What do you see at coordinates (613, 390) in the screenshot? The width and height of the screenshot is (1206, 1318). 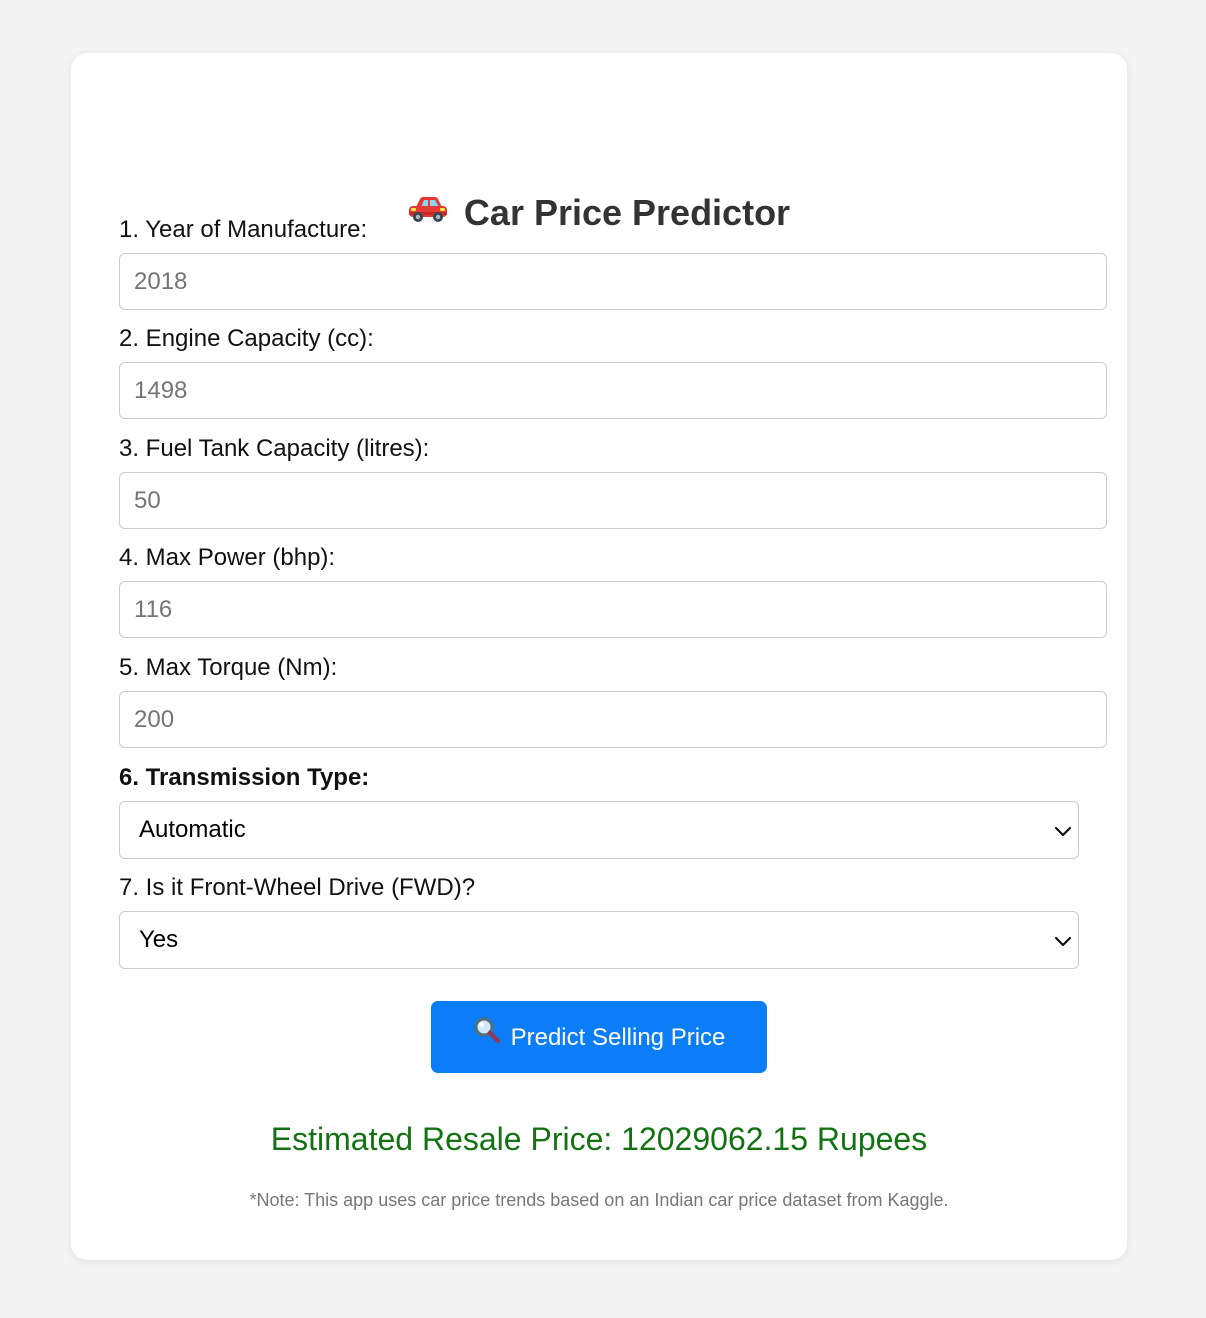 I see `engine-capacity-input` at bounding box center [613, 390].